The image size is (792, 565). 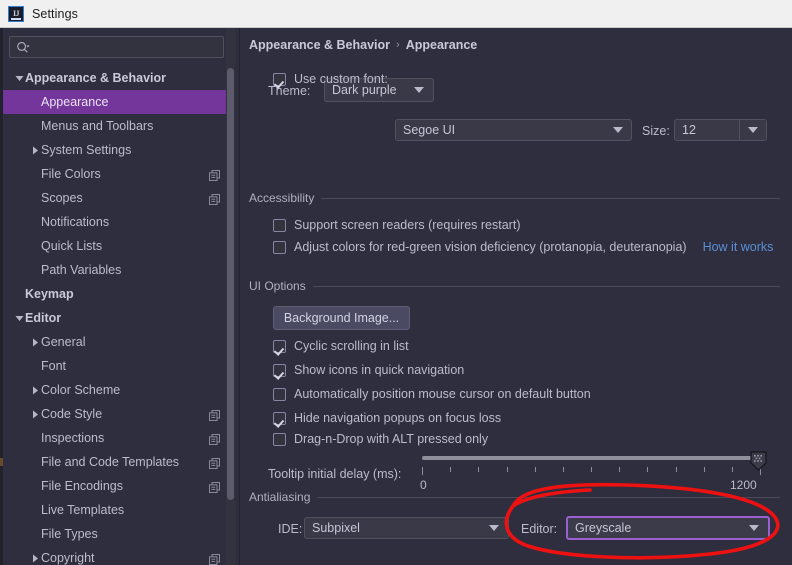 I want to click on slider-knob, so click(x=758, y=461).